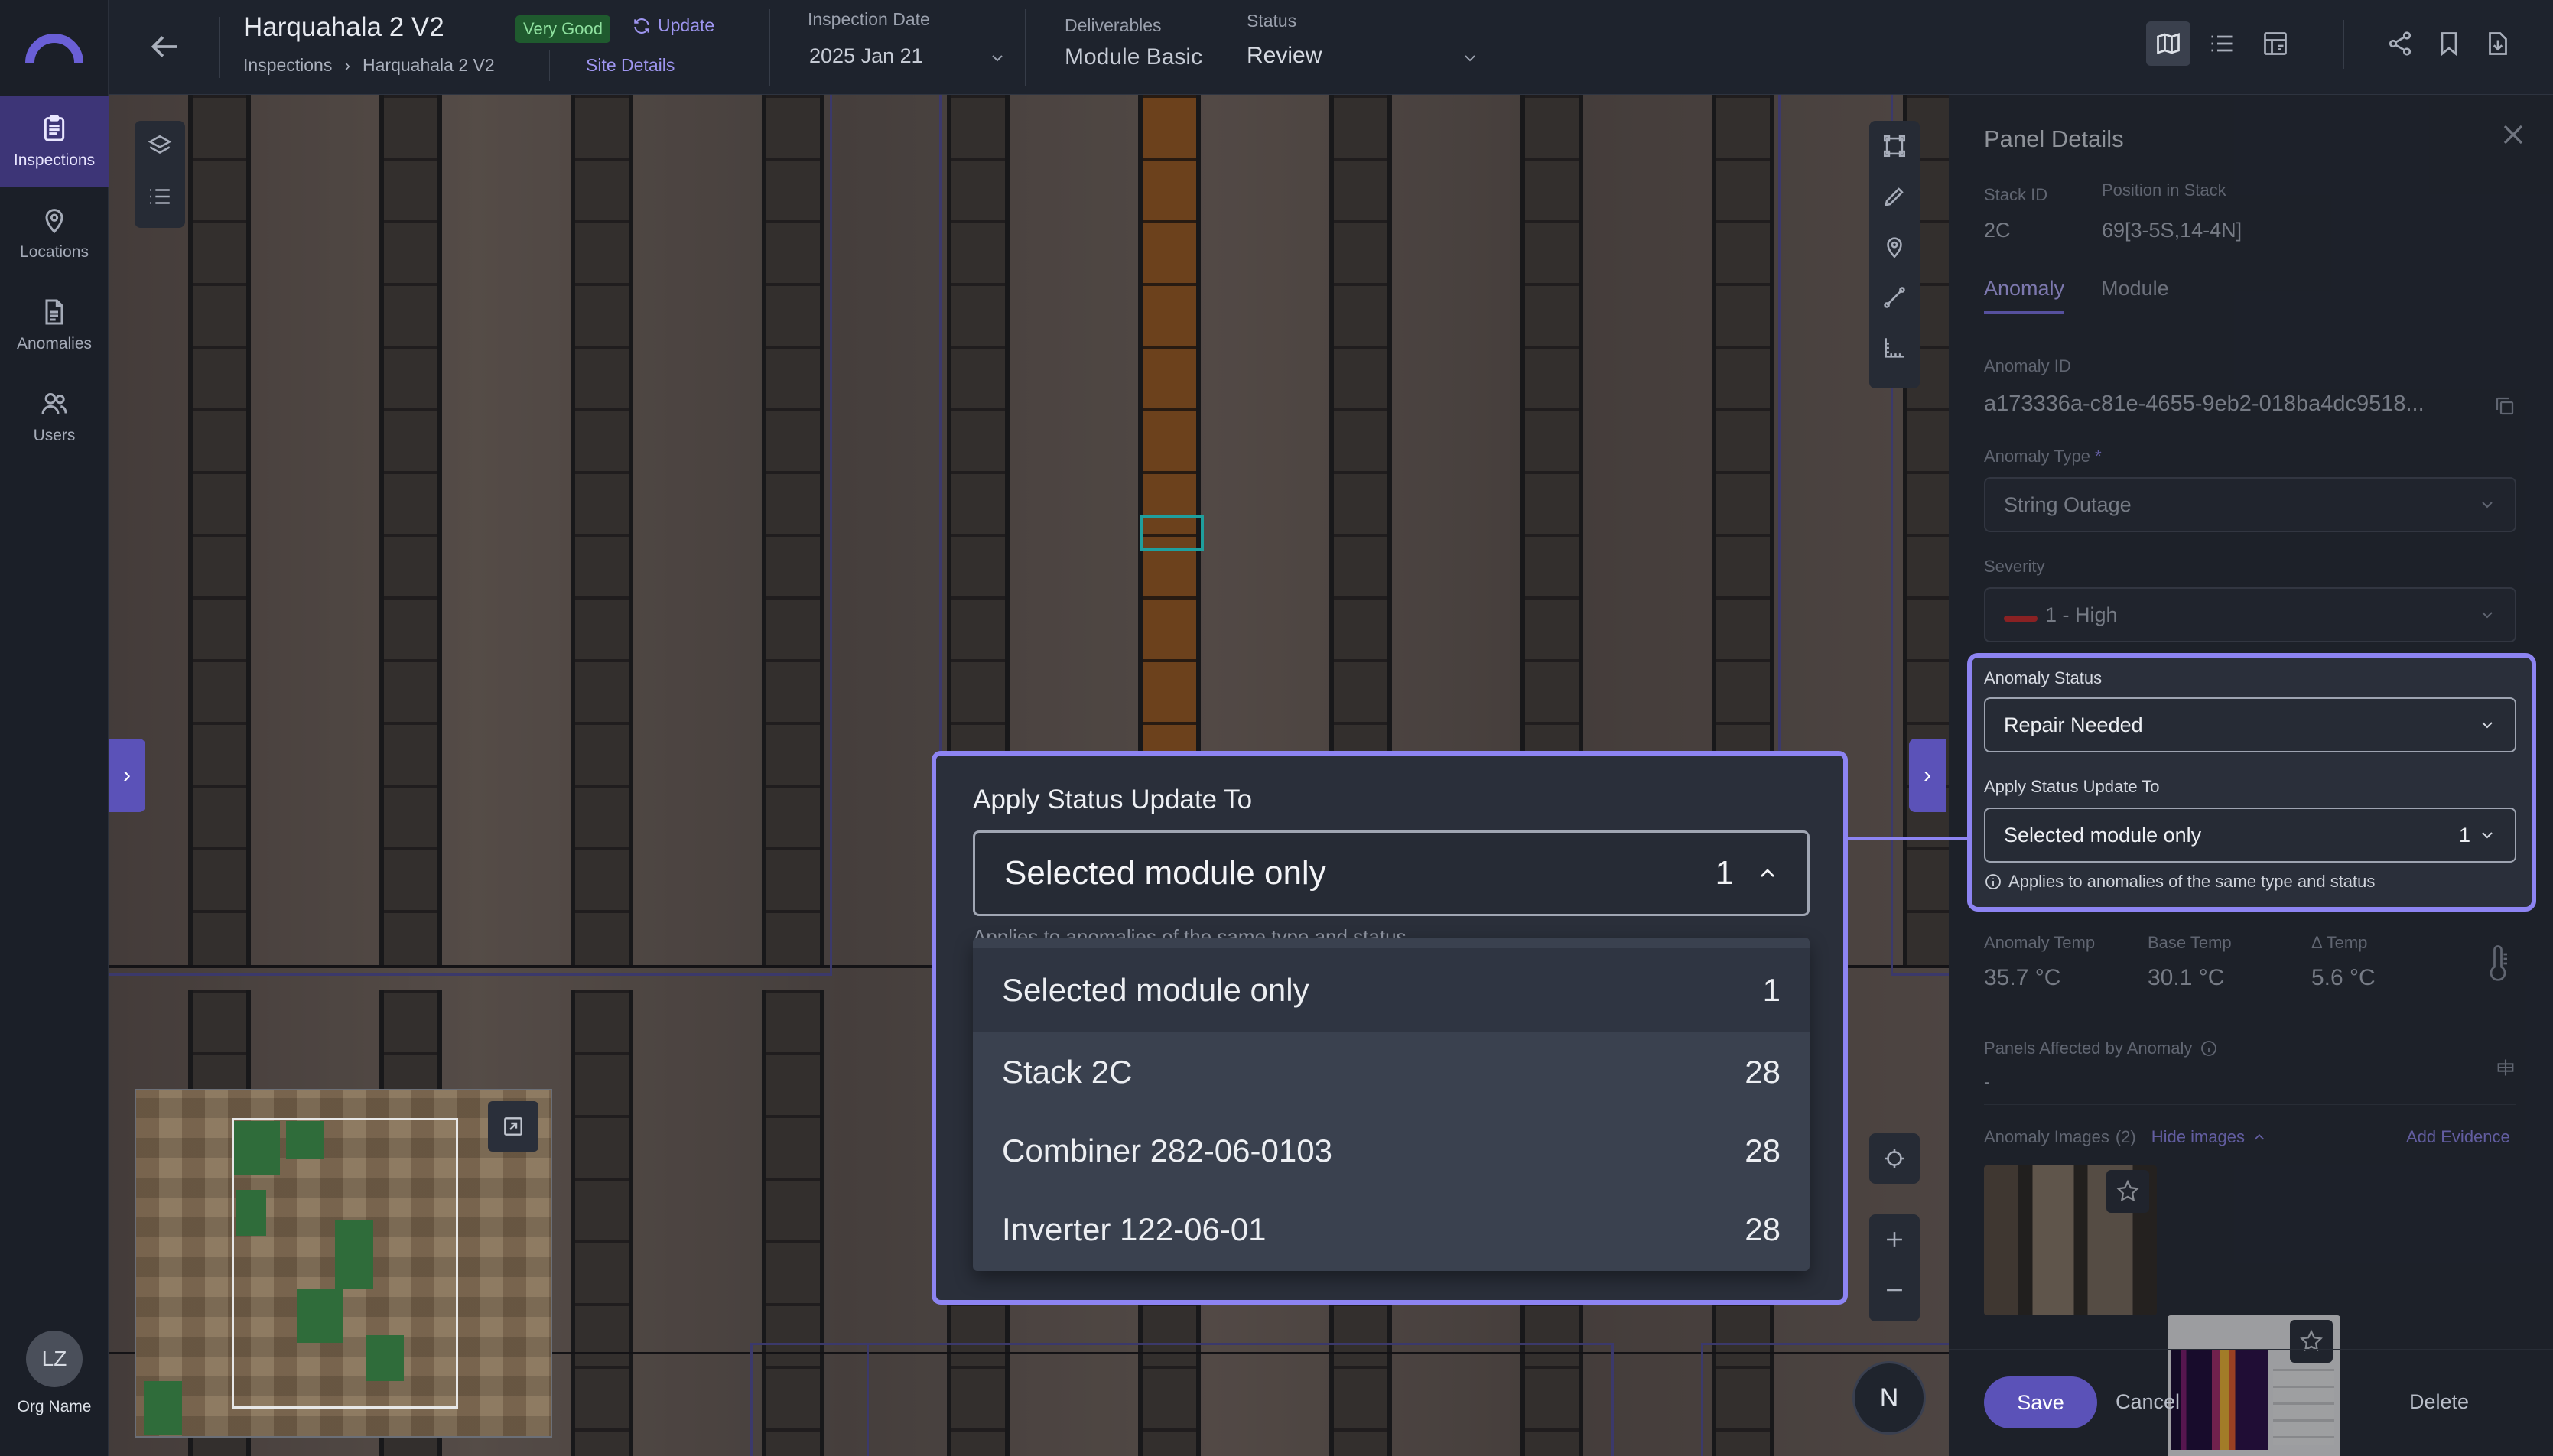 The height and width of the screenshot is (1456, 2553). Describe the element at coordinates (2477, 835) in the screenshot. I see `apply-status-count-wrap: 1` at that location.